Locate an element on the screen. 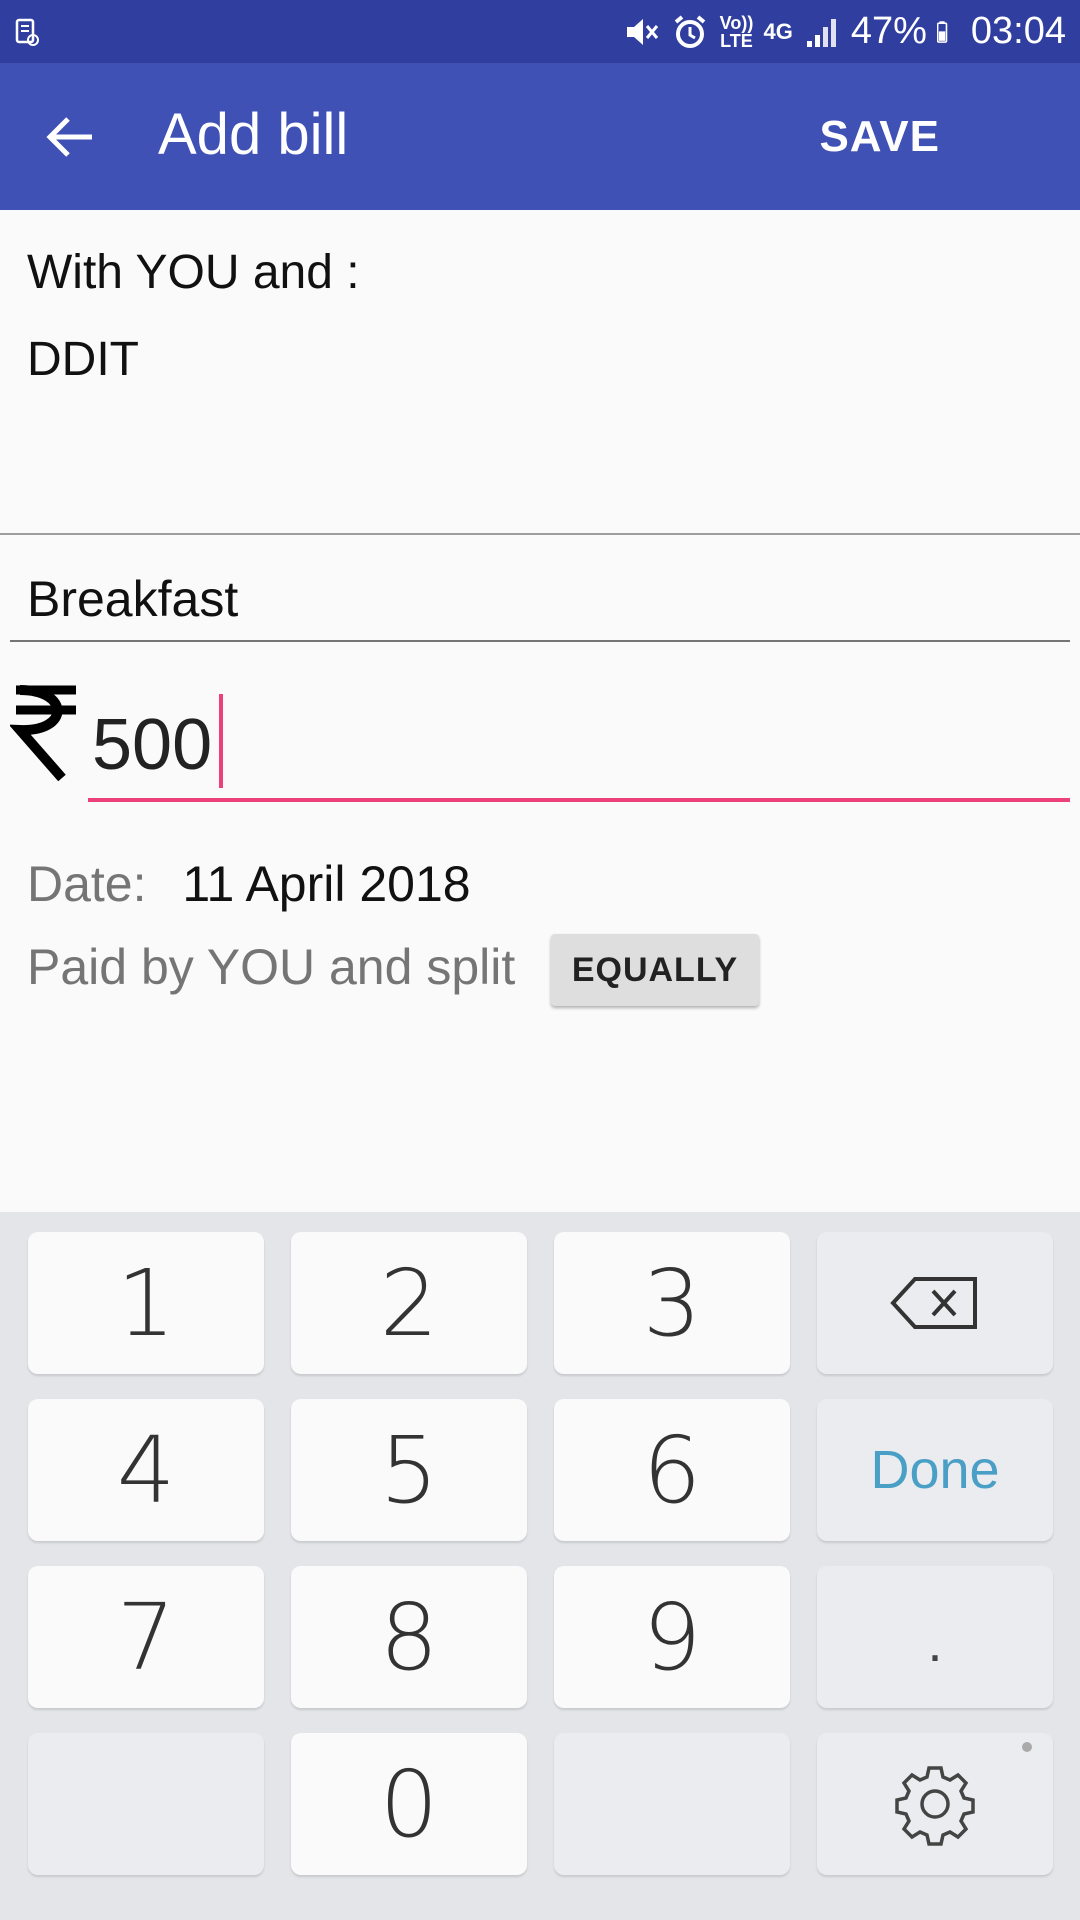 Image resolution: width=1080 pixels, height=1920 pixels. empty-key-right is located at coordinates (672, 1804).